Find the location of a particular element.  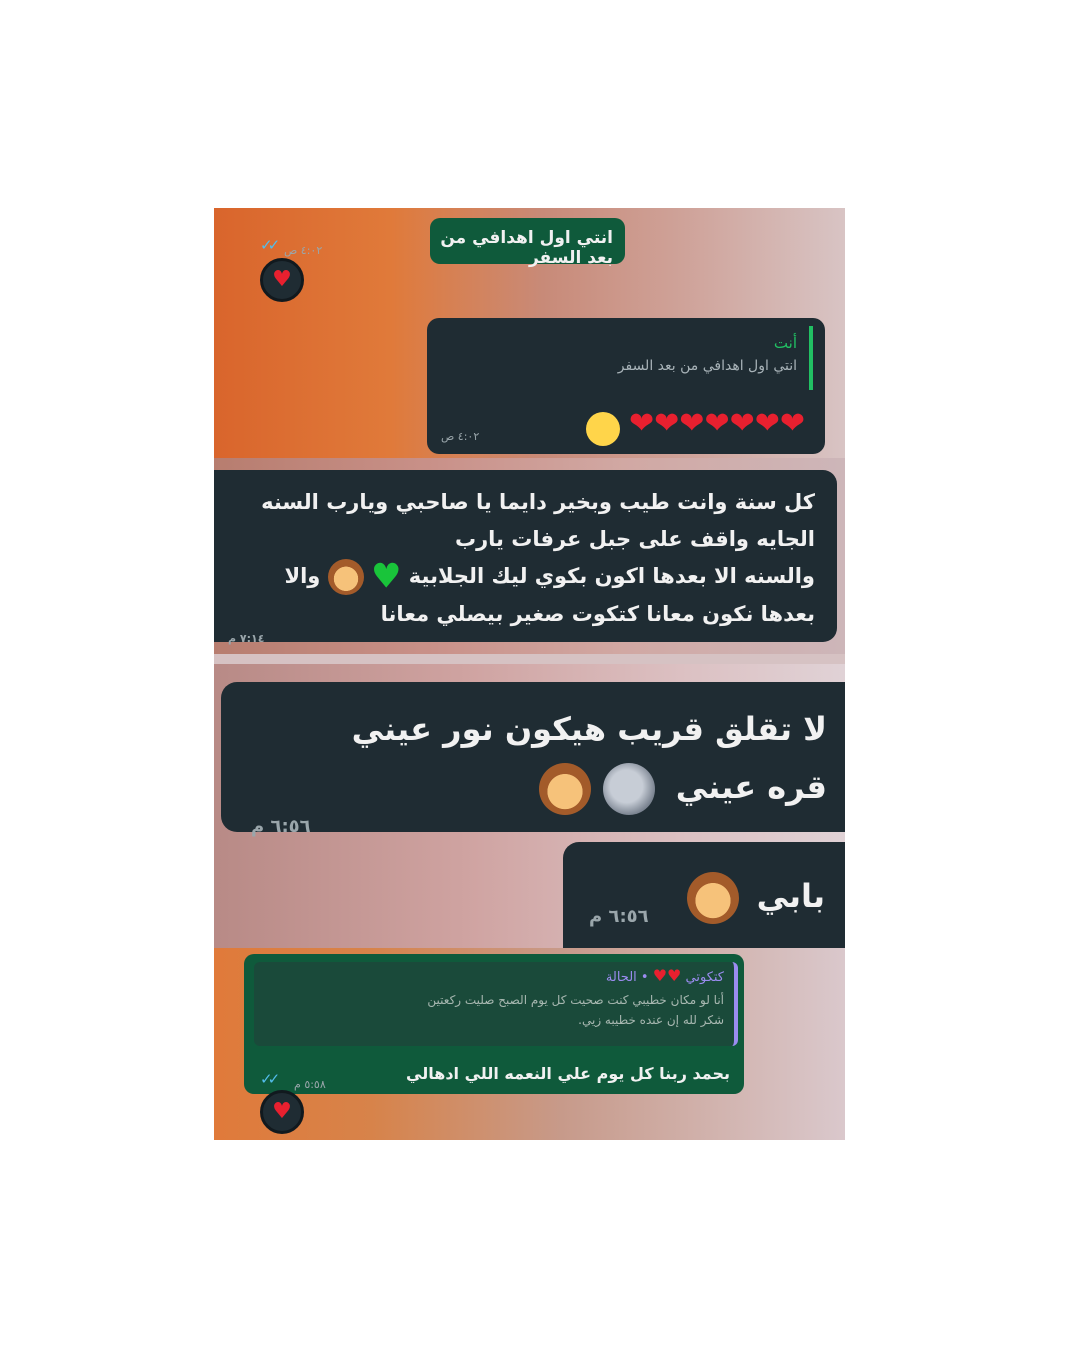

hearts-row: ❤❤❤❤❤❤❤ is located at coordinates (693, 426).